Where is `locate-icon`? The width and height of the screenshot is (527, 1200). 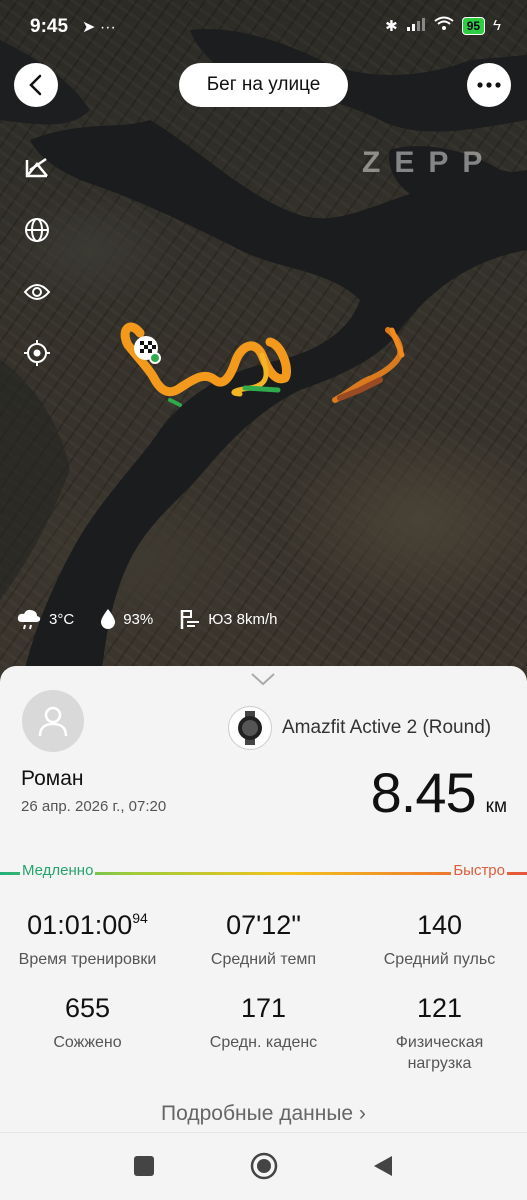 locate-icon is located at coordinates (37, 353).